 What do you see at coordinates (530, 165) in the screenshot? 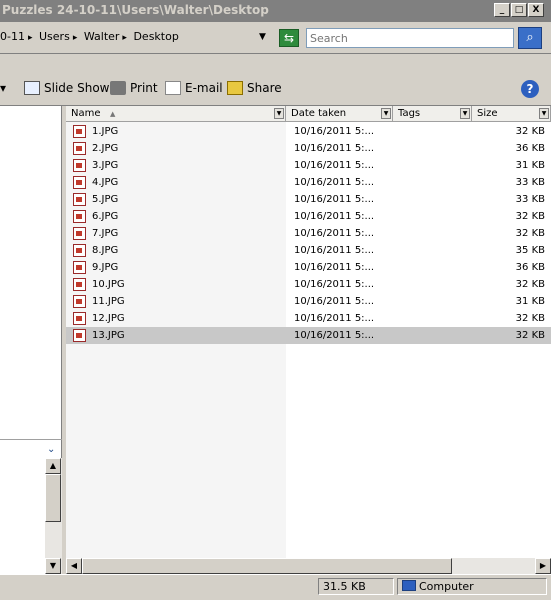
I see `file-size: 31 KB` at bounding box center [530, 165].